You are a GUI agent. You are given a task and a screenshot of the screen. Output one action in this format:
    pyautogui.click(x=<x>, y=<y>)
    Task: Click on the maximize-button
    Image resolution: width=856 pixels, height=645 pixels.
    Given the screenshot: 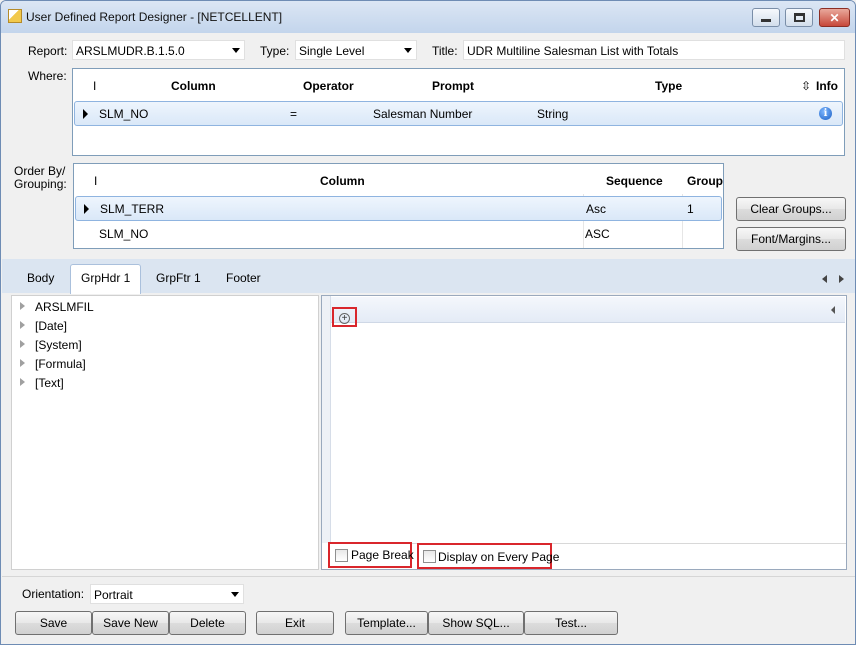 What is the action you would take?
    pyautogui.click(x=799, y=17)
    